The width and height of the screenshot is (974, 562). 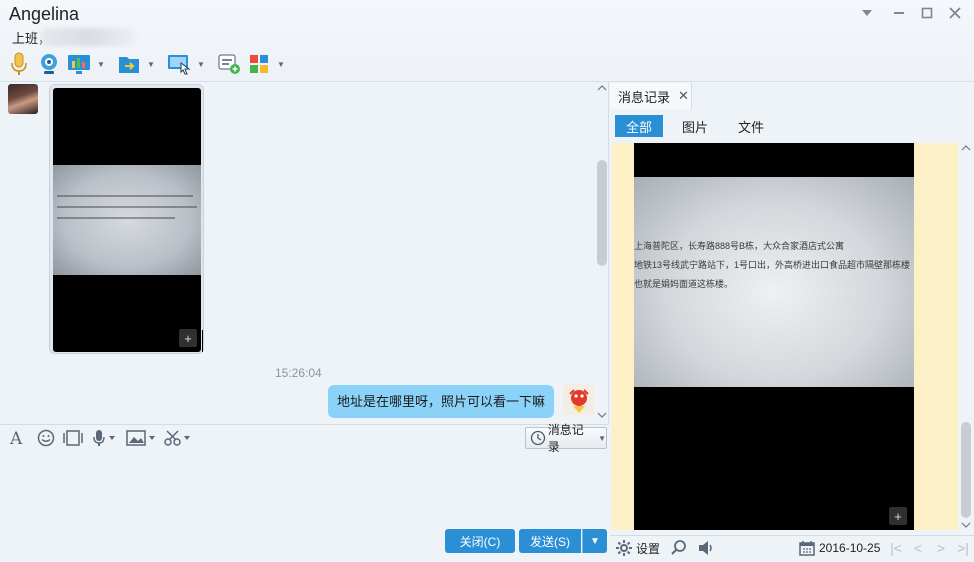 What do you see at coordinates (644, 97) in the screenshot?
I see `tab-message-history-label: 消息记录` at bounding box center [644, 97].